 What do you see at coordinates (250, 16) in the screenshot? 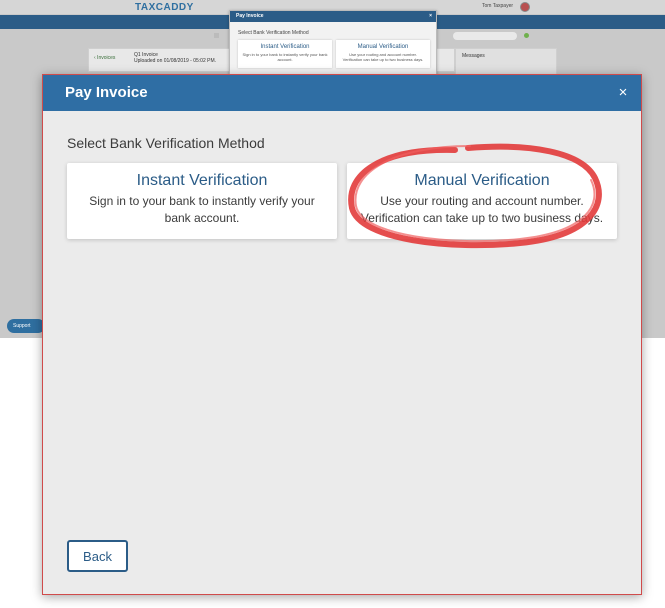
I see `mini-modal-title: Pay Invoice` at bounding box center [250, 16].